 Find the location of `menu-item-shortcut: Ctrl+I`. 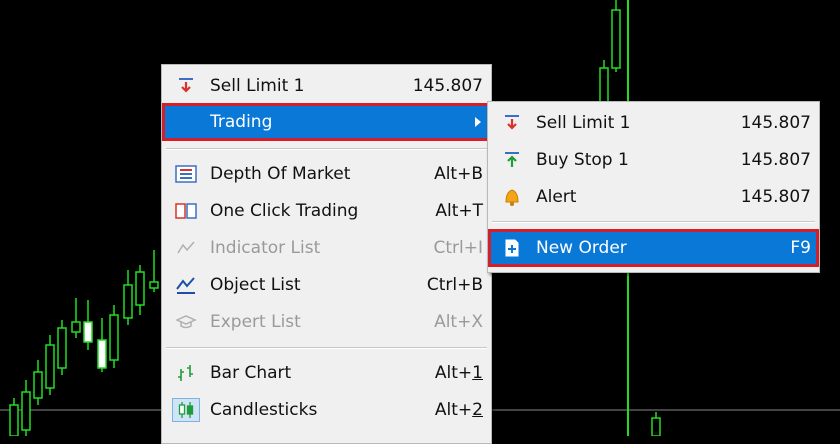

menu-item-shortcut: Ctrl+I is located at coordinates (458, 248).